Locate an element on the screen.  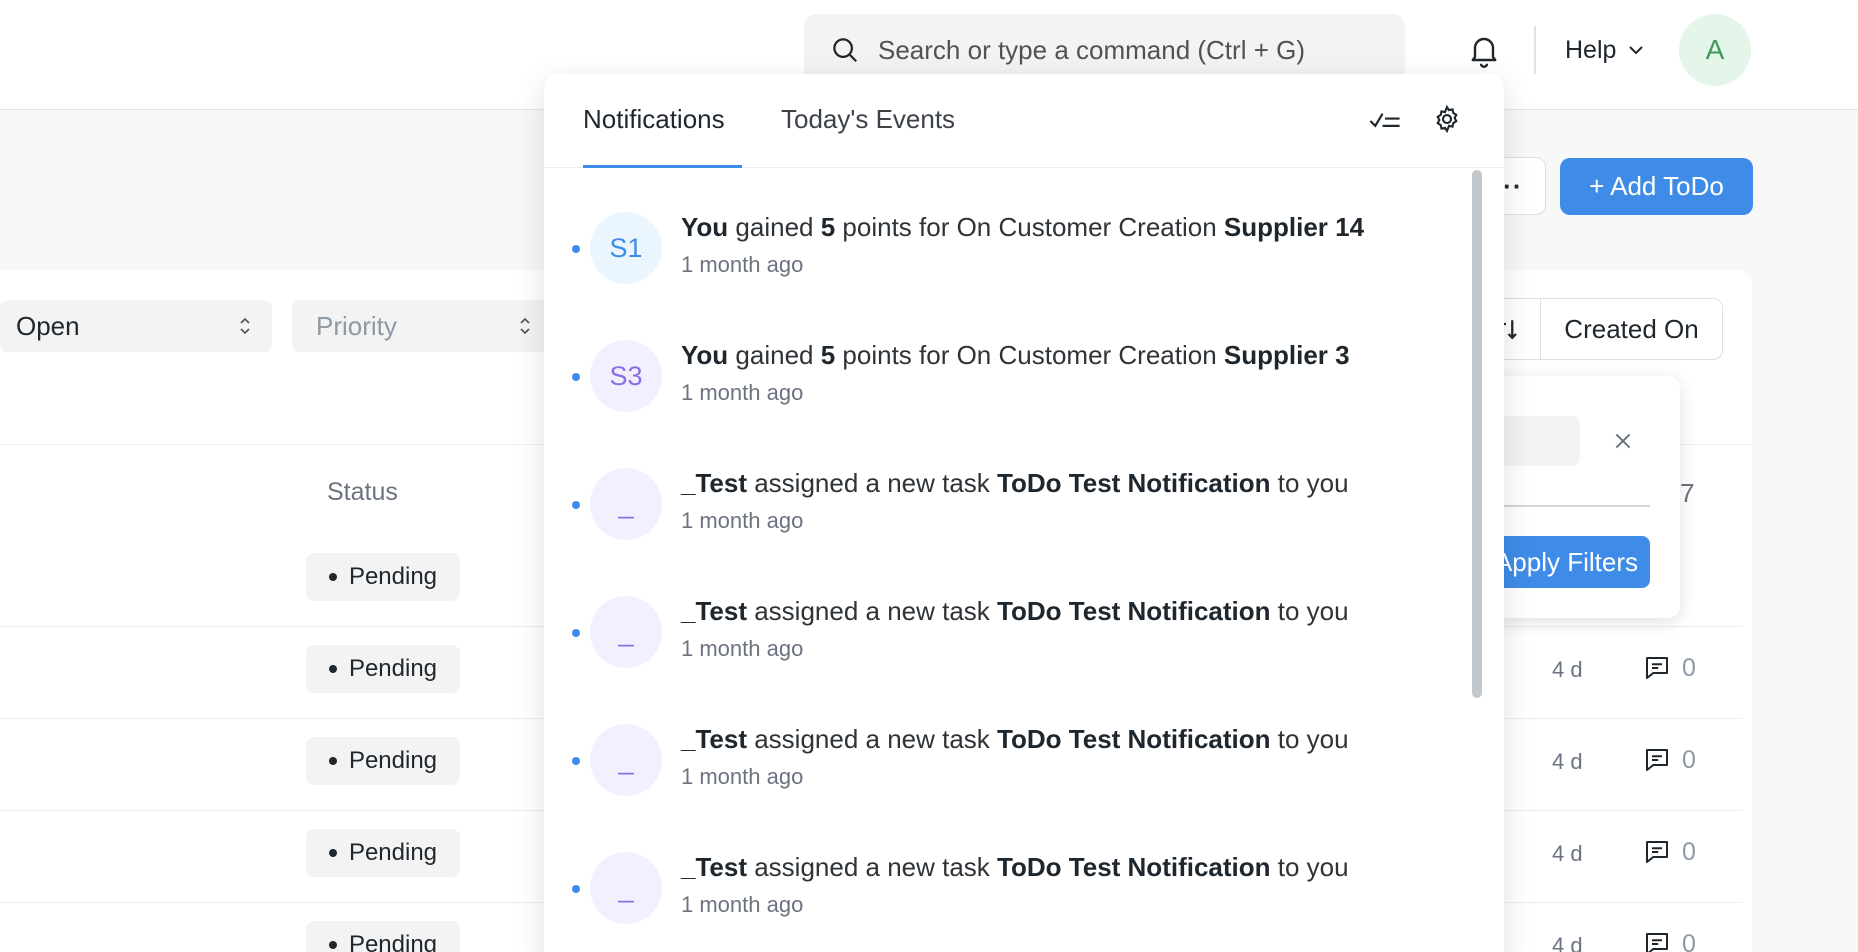
notification-document: Supplier 3 is located at coordinates (1286, 355).